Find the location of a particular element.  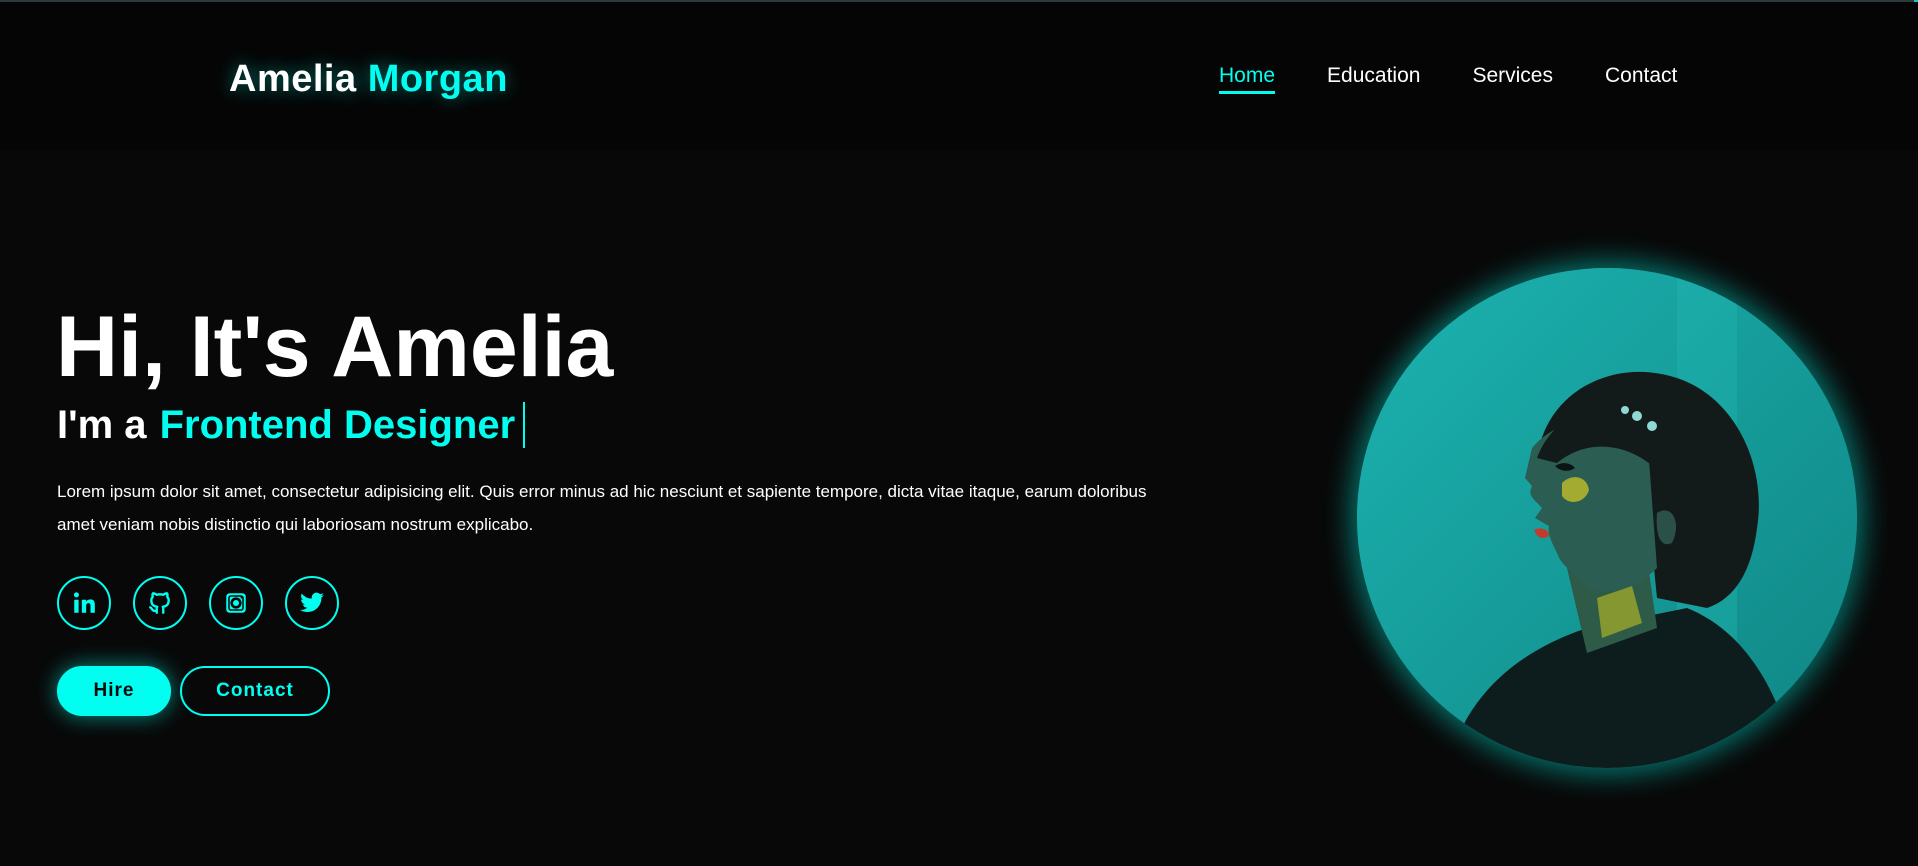

hero-title: Hi, It's Amelia is located at coordinates (335, 347).